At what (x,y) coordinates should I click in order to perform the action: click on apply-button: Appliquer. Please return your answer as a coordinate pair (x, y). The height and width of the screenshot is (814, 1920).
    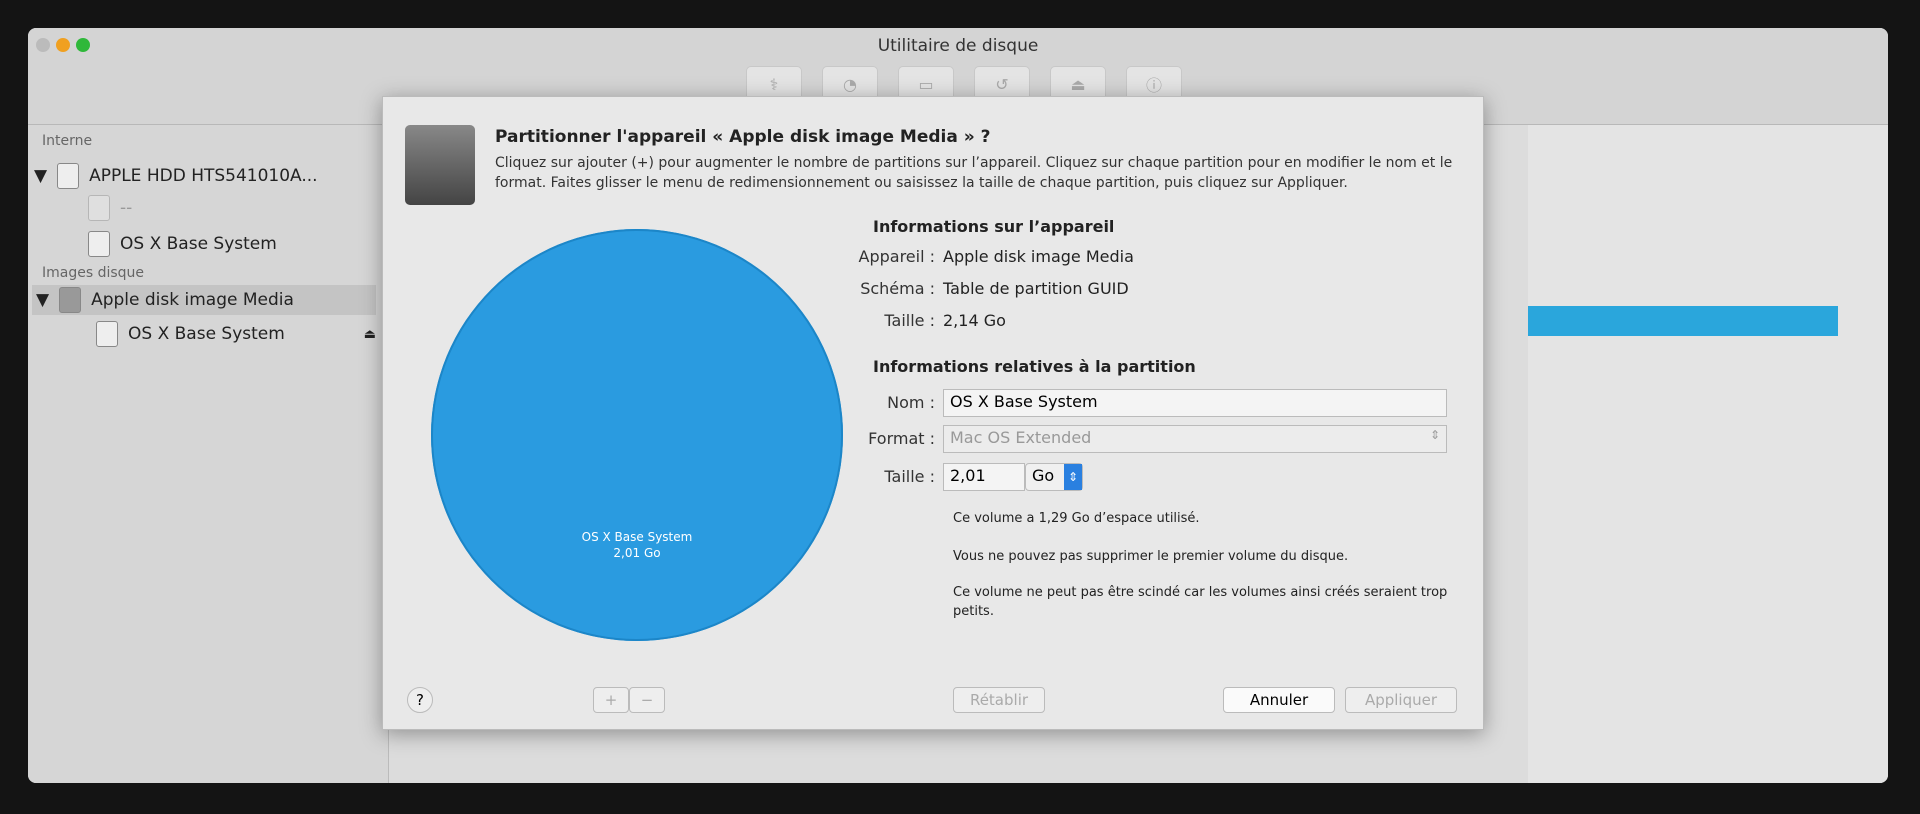
    Looking at the image, I should click on (1401, 700).